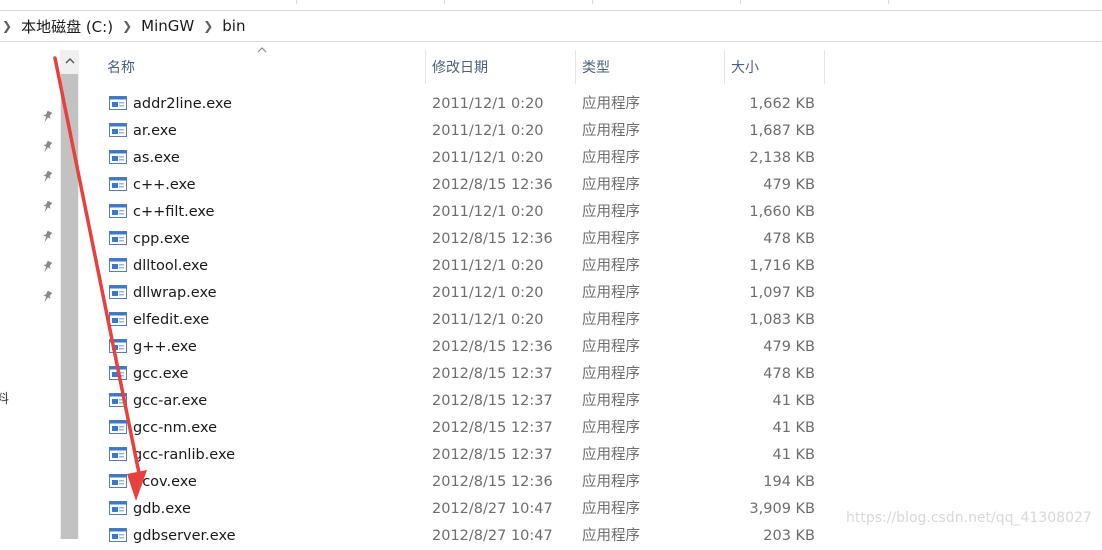  What do you see at coordinates (69, 306) in the screenshot?
I see `scroll-thumb` at bounding box center [69, 306].